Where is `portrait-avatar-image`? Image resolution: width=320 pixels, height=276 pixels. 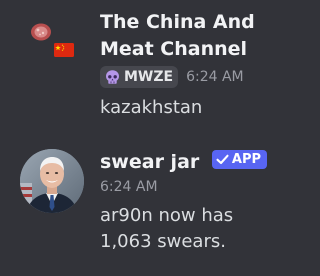
portrait-avatar-image is located at coordinates (52, 181).